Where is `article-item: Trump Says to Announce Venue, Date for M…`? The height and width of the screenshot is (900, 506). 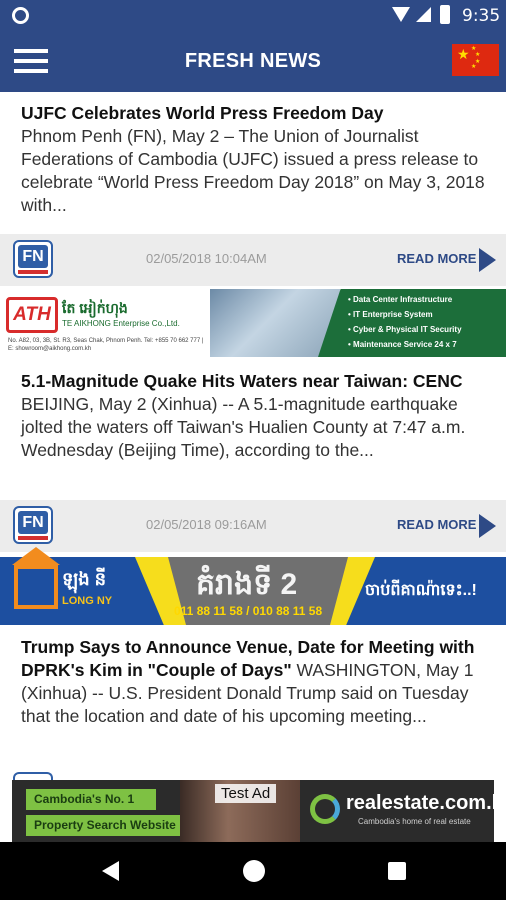 article-item: Trump Says to Announce Venue, Date for M… is located at coordinates (256, 682).